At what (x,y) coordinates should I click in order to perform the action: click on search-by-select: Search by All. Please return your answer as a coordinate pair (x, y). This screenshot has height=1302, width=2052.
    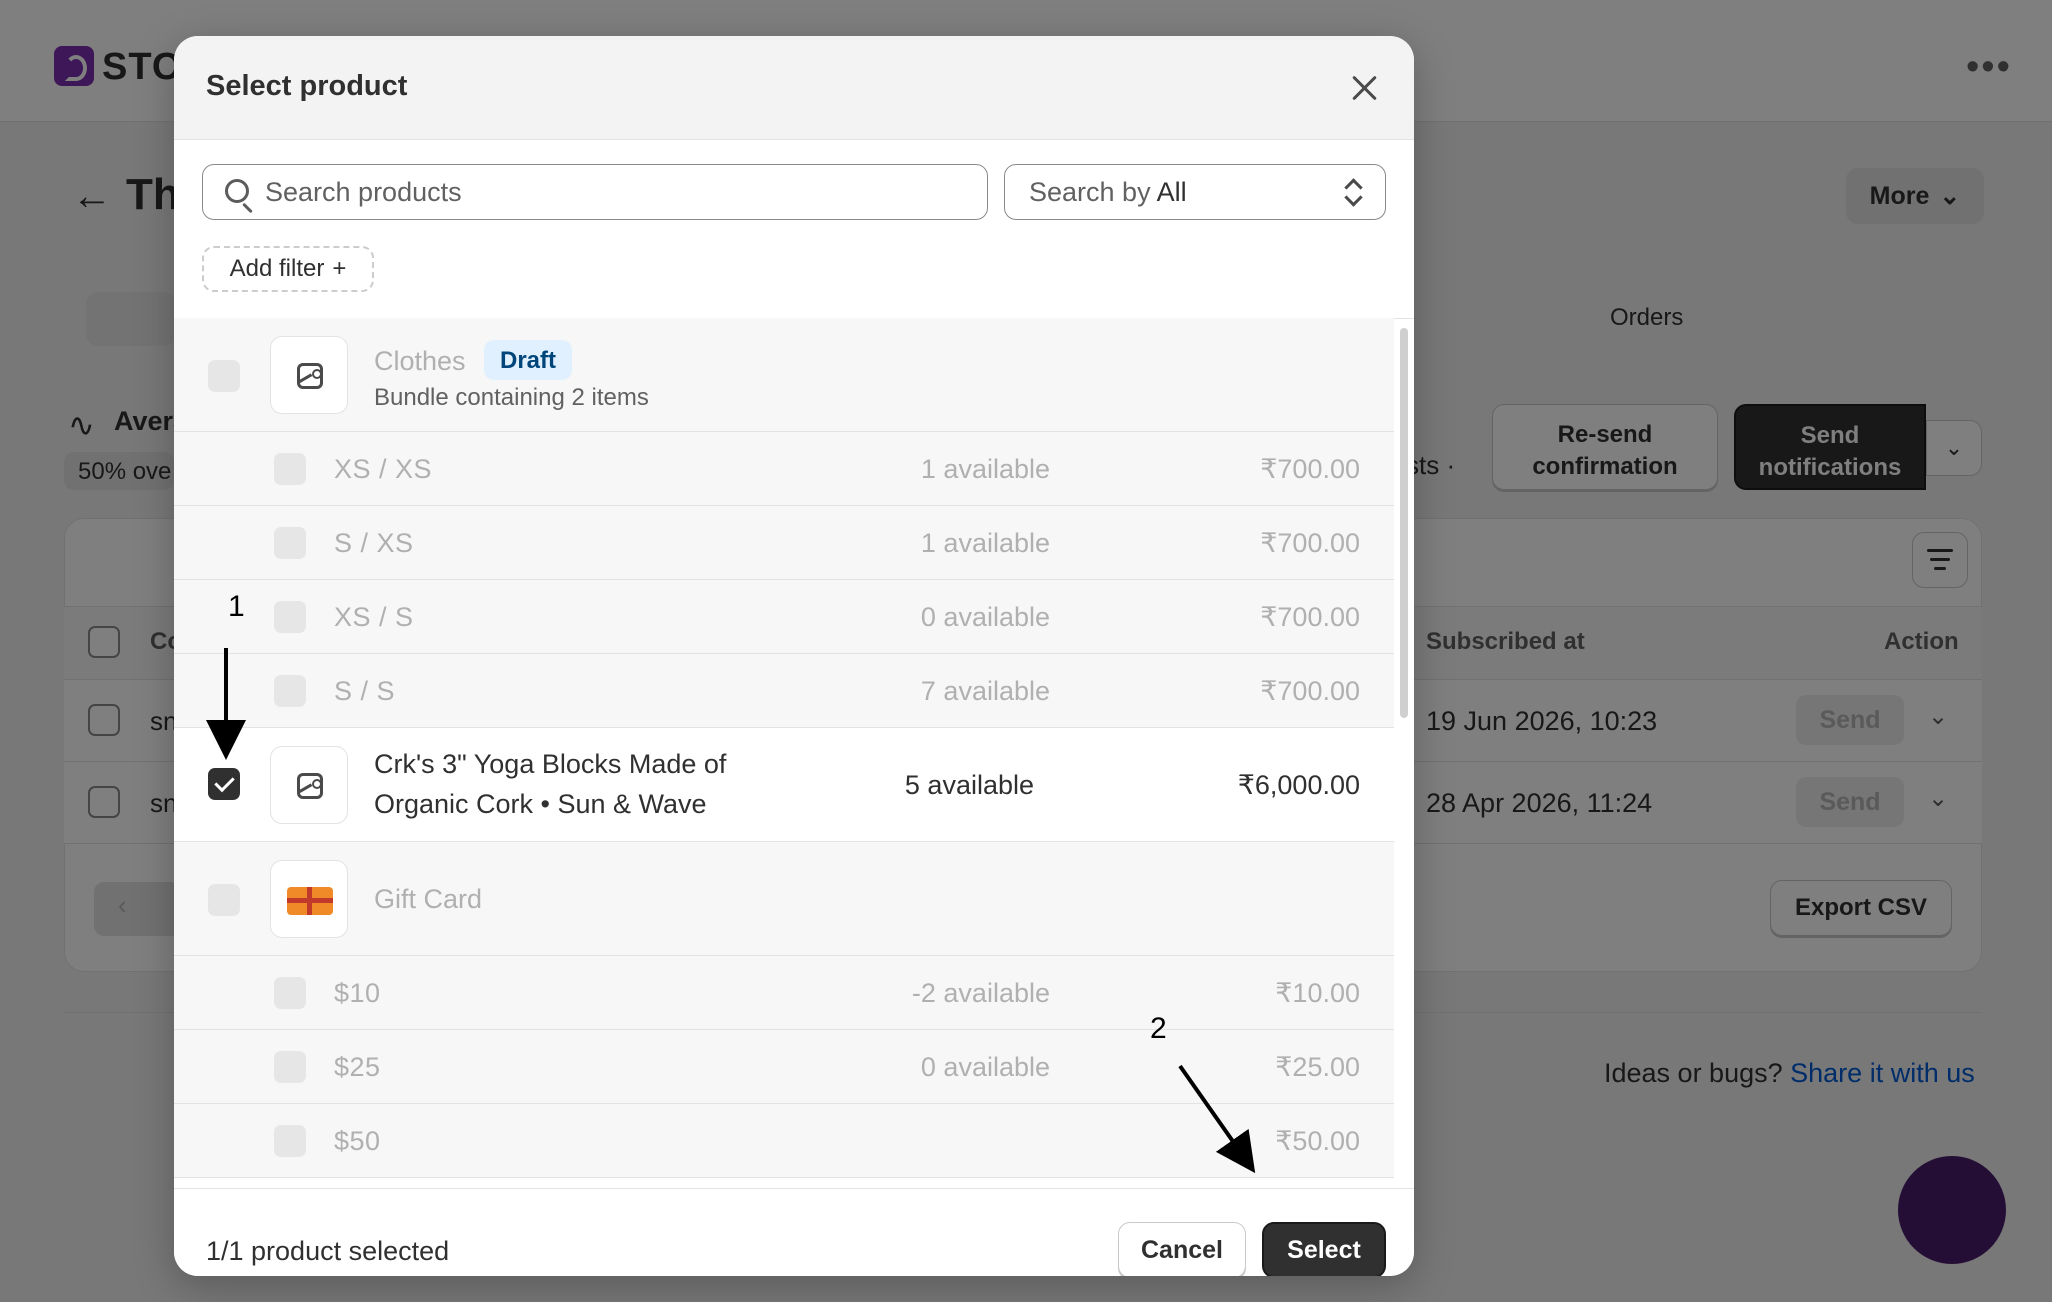
    Looking at the image, I should click on (1195, 192).